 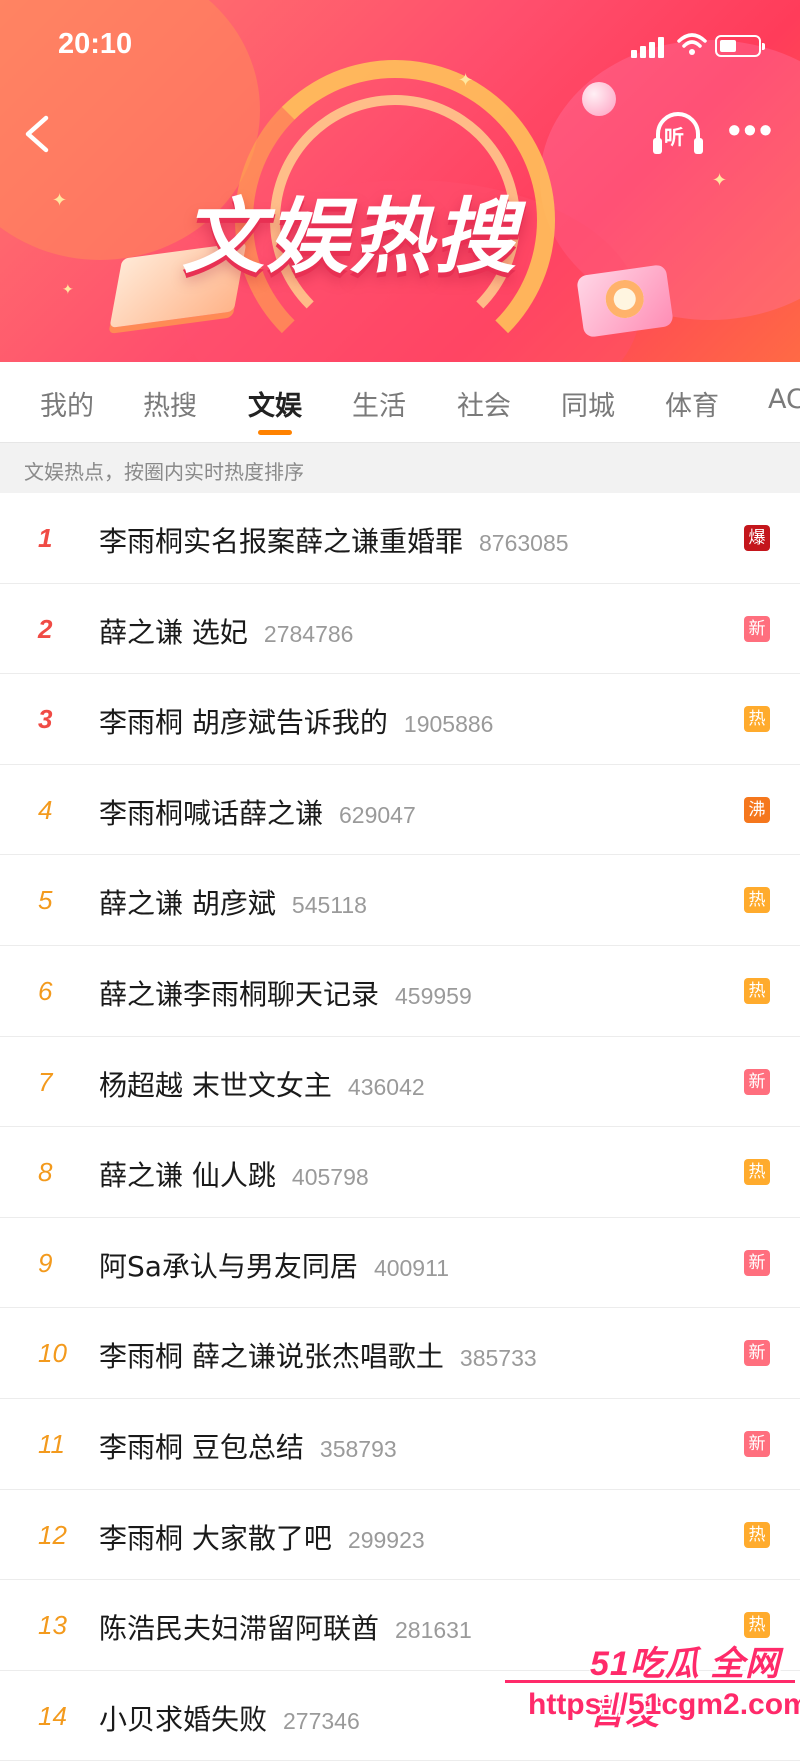 What do you see at coordinates (275, 403) in the screenshot?
I see `tab-entertainment: 文娱` at bounding box center [275, 403].